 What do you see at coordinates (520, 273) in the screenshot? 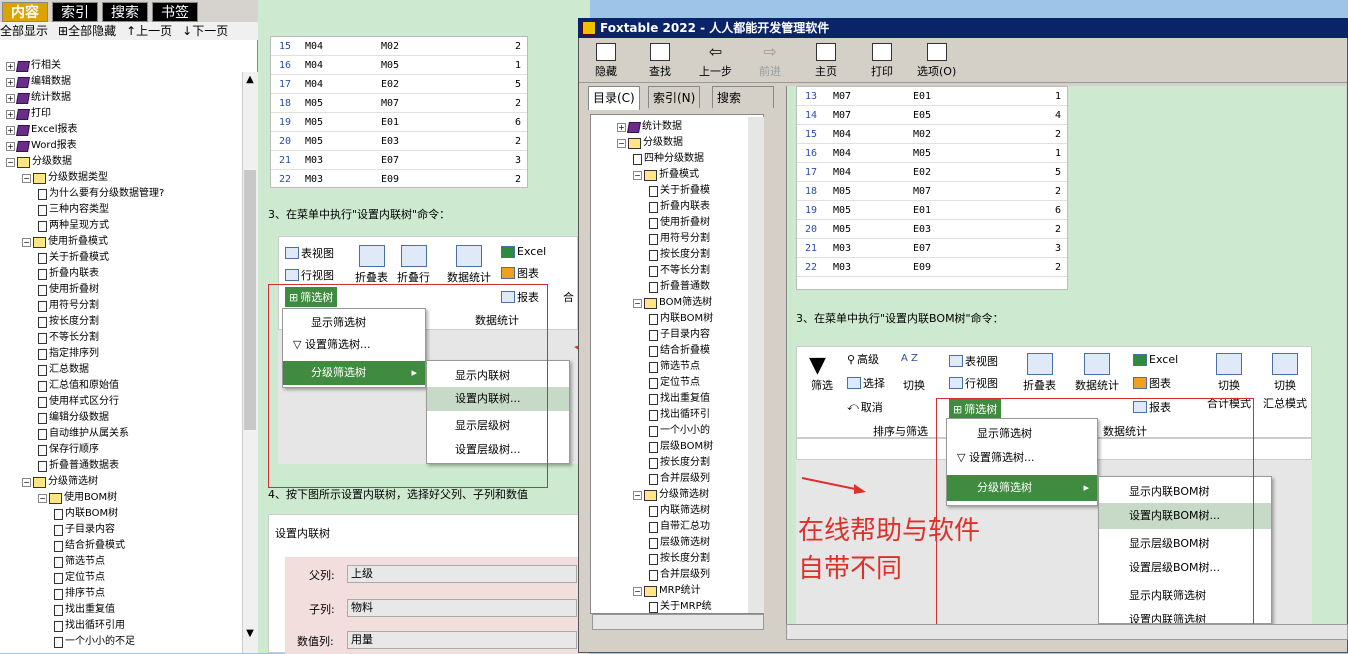
I see `mid-chart-button: 图表` at bounding box center [520, 273].